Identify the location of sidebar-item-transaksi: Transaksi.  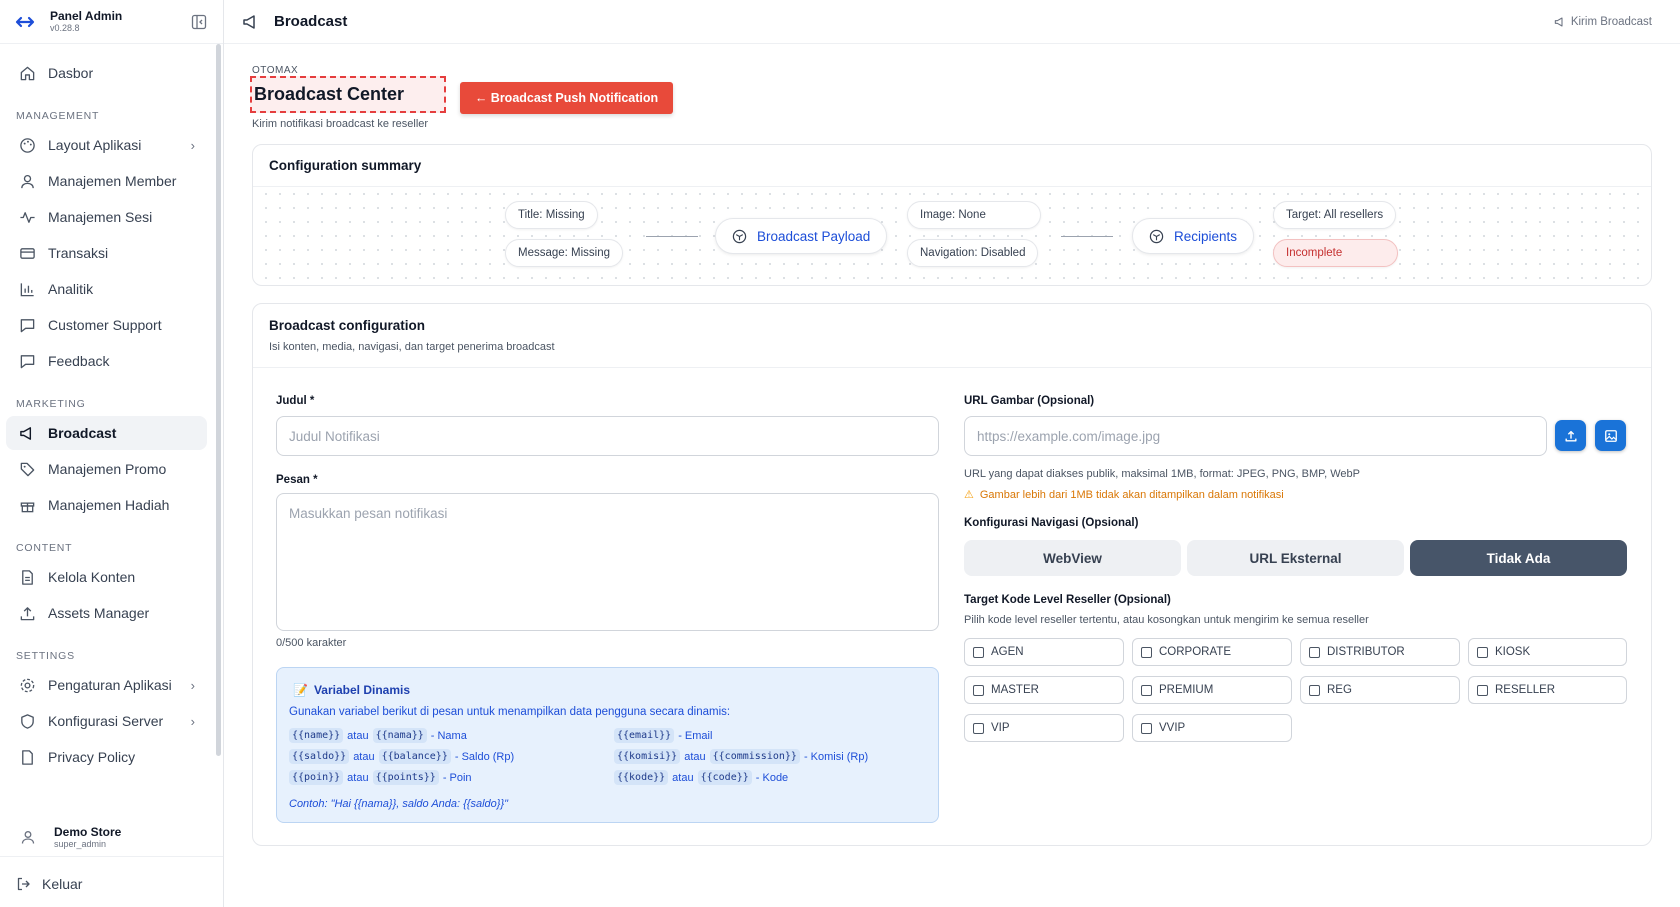
(106, 253).